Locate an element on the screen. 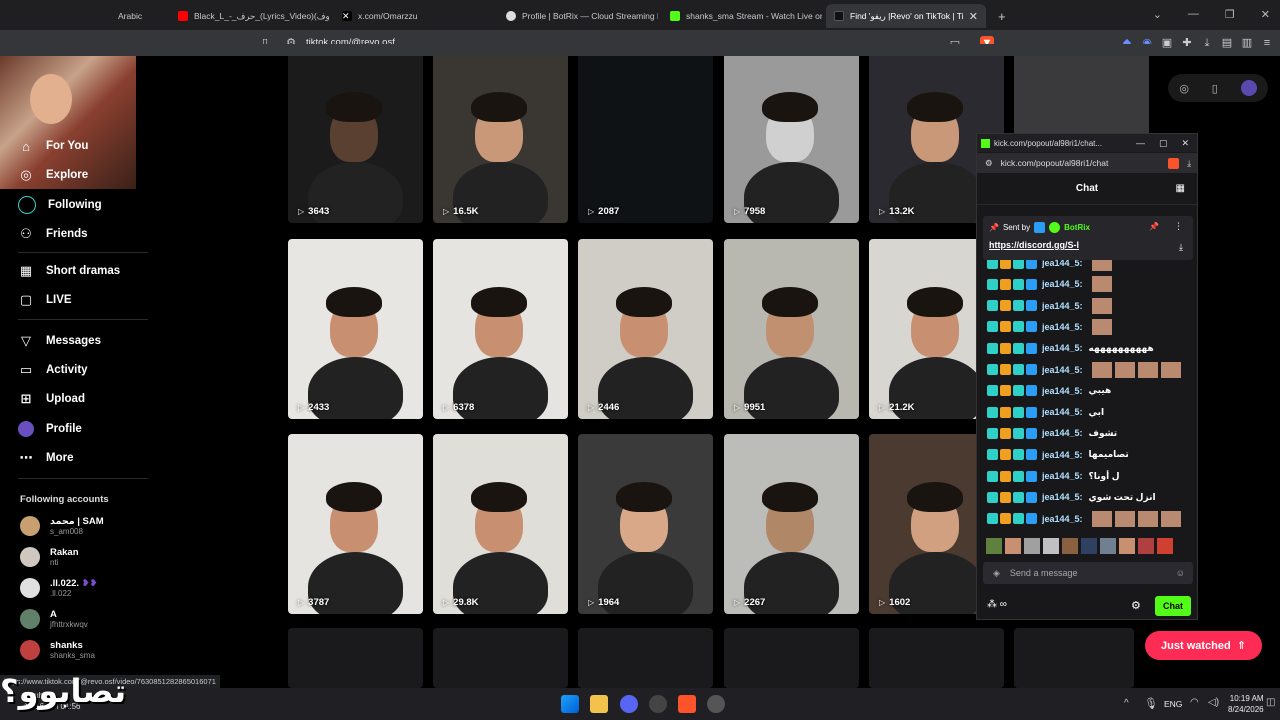 The width and height of the screenshot is (1280, 720). nav-messages: ▽ Messages is located at coordinates (59, 341).